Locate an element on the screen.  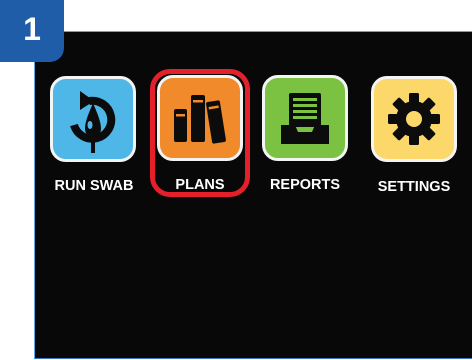
settings-button is located at coordinates (414, 119).